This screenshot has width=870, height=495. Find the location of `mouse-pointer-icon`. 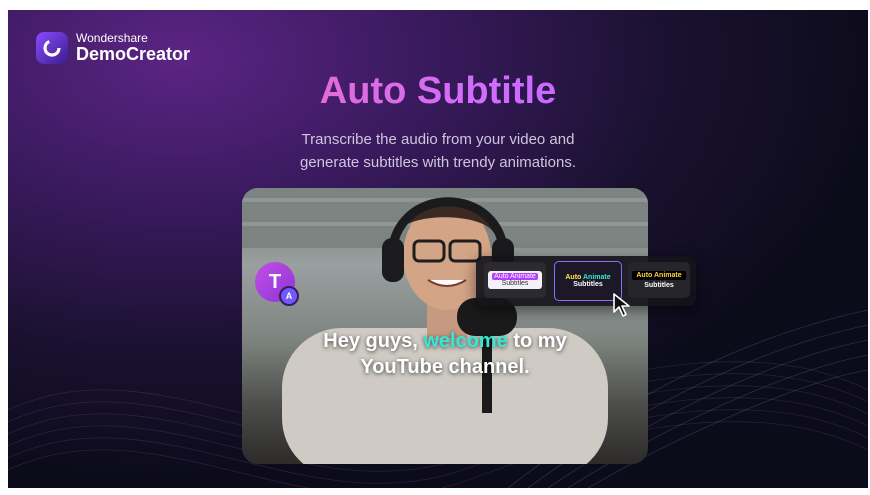

mouse-pointer-icon is located at coordinates (621, 305).